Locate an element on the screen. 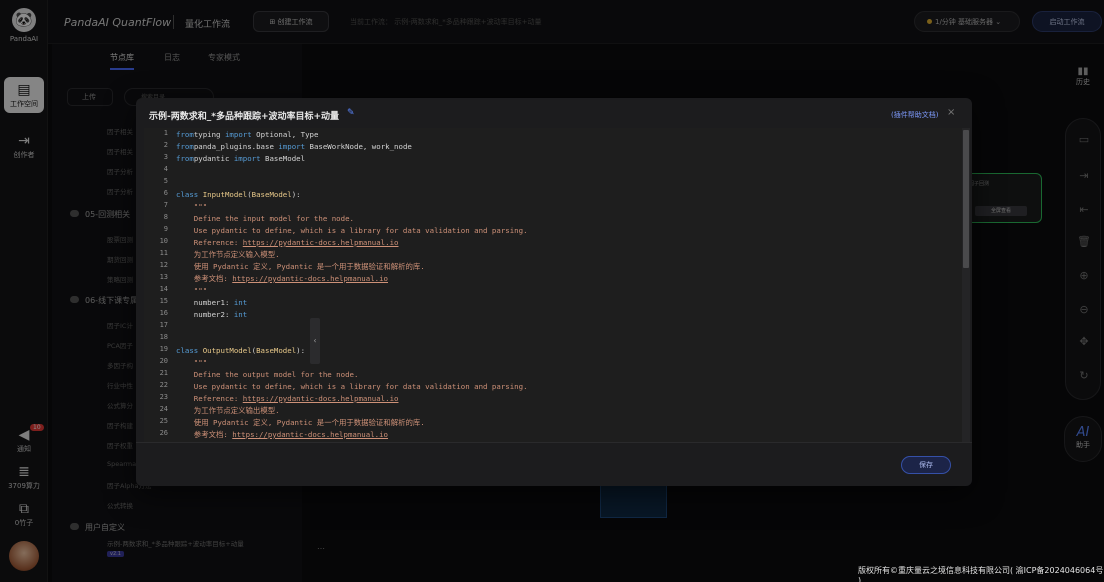 The image size is (1104, 582). code-line: class InputModel(BaseModel): is located at coordinates (238, 195).